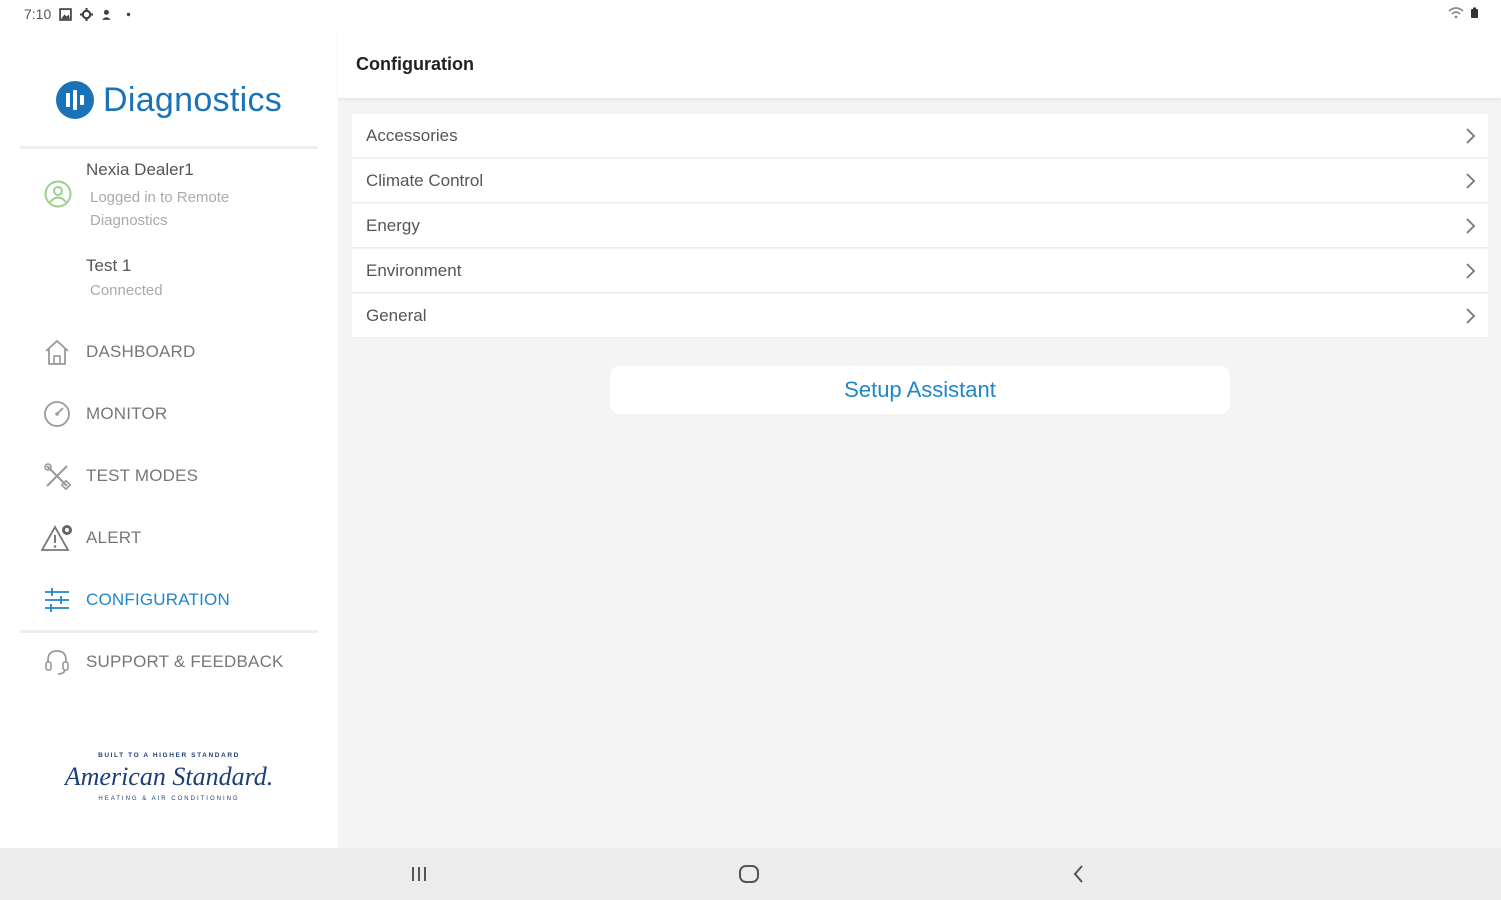 This screenshot has width=1501, height=900. I want to click on list-item-label: Climate Control, so click(425, 180).